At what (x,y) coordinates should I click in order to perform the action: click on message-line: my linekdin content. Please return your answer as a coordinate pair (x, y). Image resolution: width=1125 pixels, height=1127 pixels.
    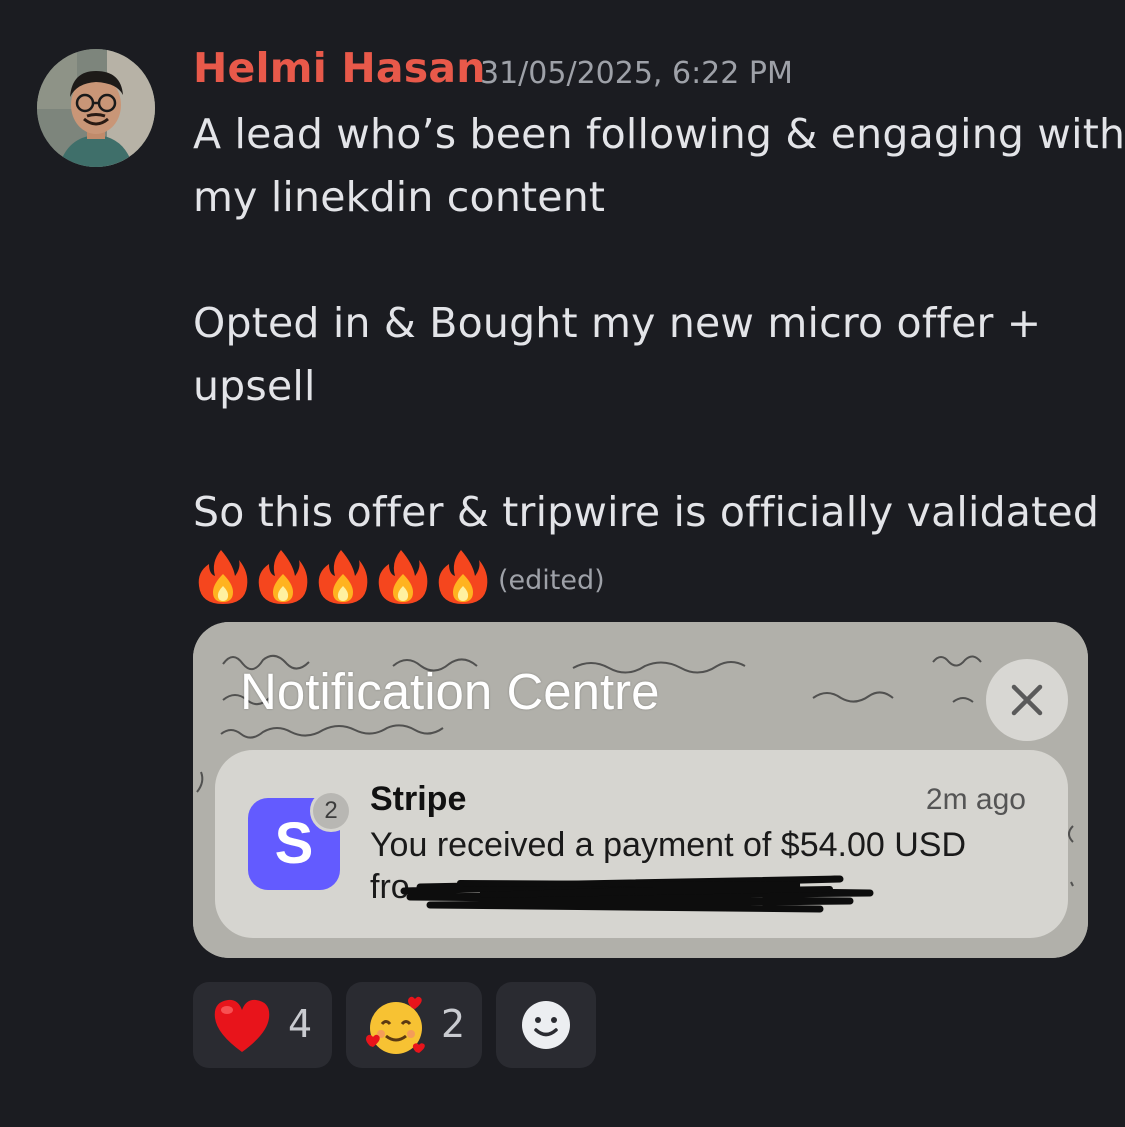
    Looking at the image, I should click on (399, 197).